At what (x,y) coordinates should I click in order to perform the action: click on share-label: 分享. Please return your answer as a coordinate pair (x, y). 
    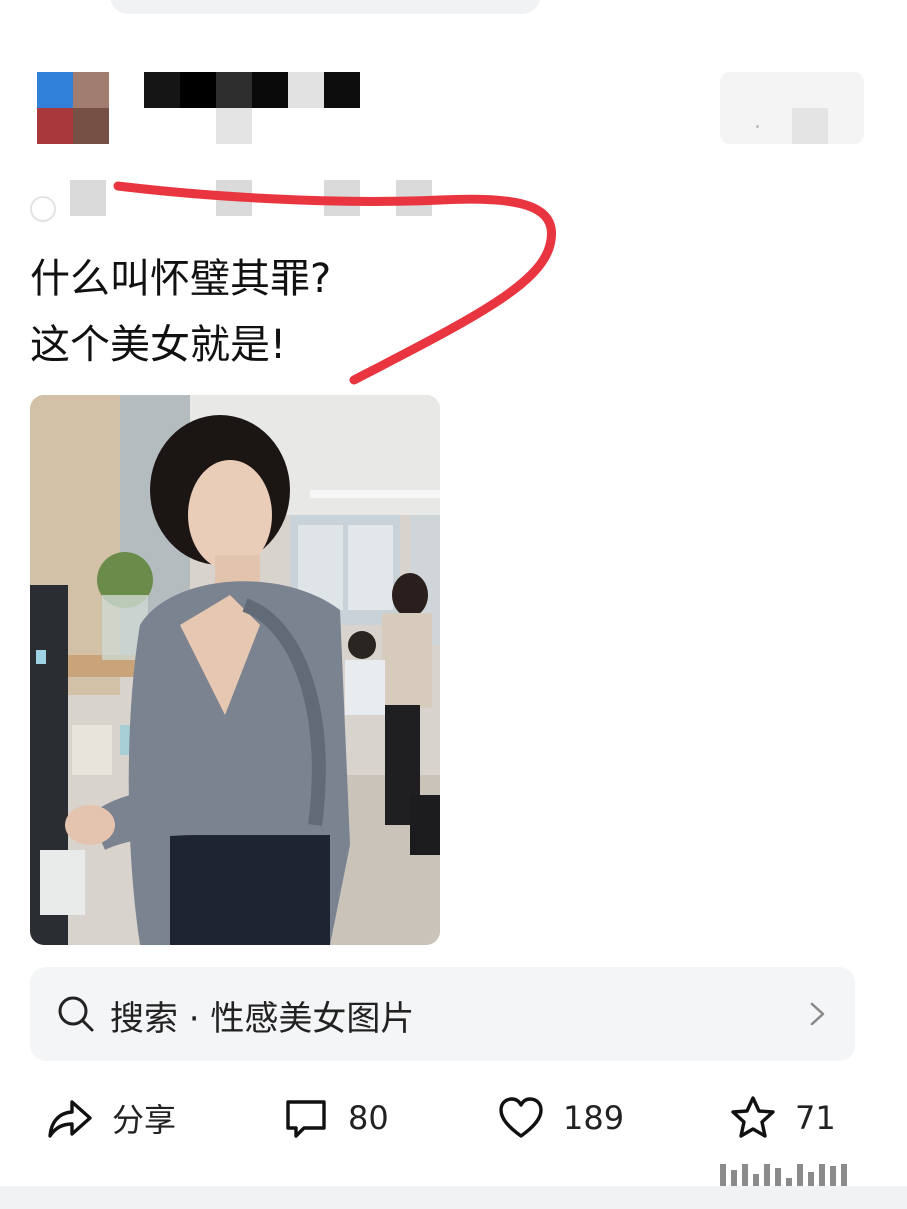
    Looking at the image, I should click on (144, 1120).